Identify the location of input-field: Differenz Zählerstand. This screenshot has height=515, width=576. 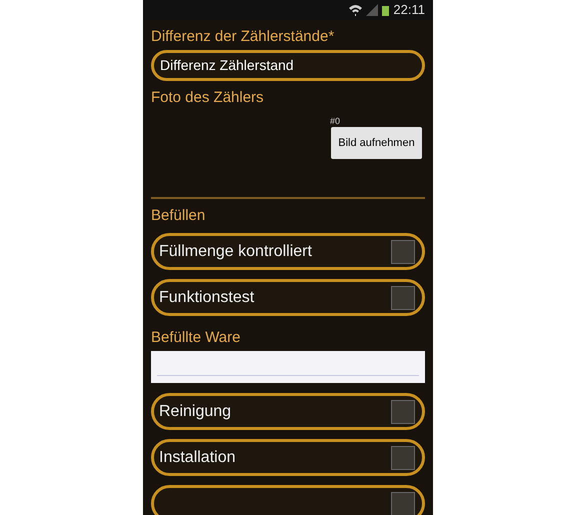
(288, 65).